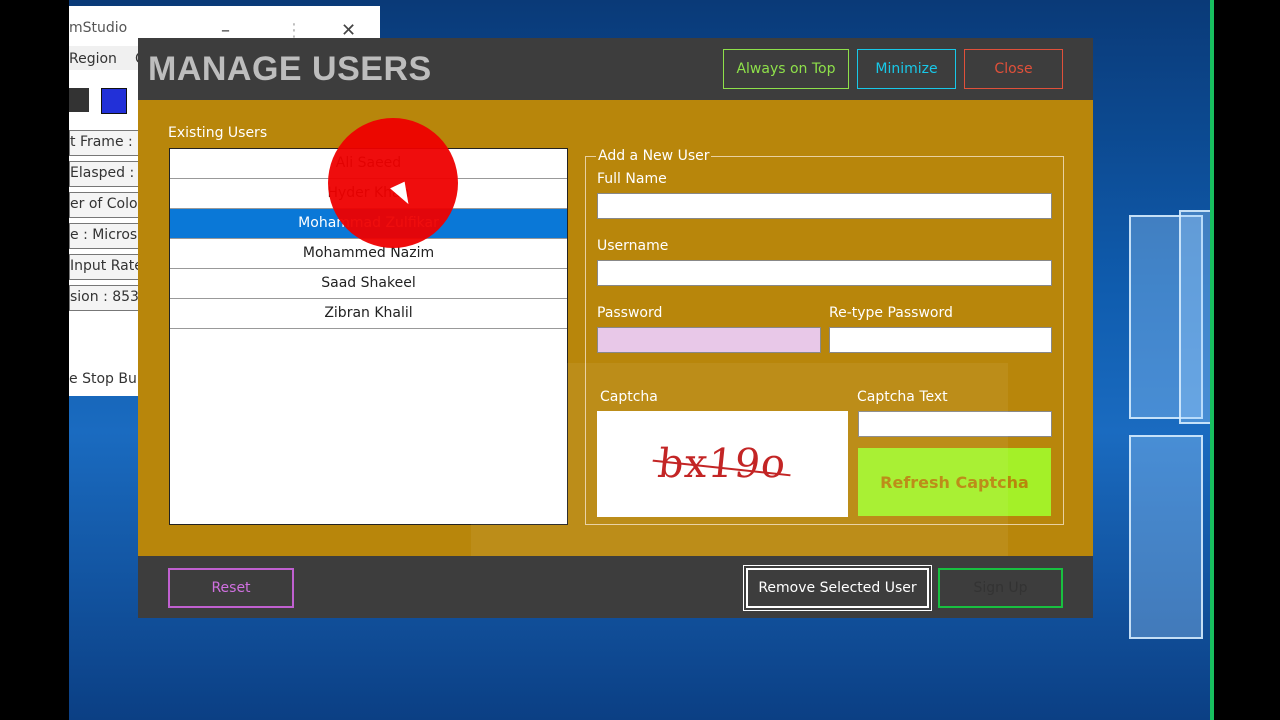 Image resolution: width=1280 pixels, height=720 pixels. I want to click on stat-label: er of Colors, so click(105, 205).